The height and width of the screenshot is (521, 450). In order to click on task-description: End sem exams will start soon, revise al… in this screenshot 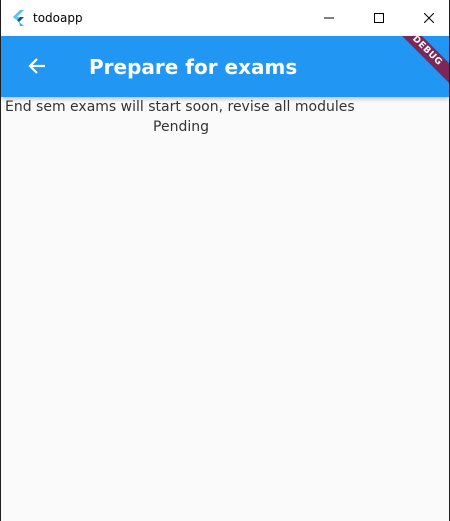, I will do `click(180, 107)`.